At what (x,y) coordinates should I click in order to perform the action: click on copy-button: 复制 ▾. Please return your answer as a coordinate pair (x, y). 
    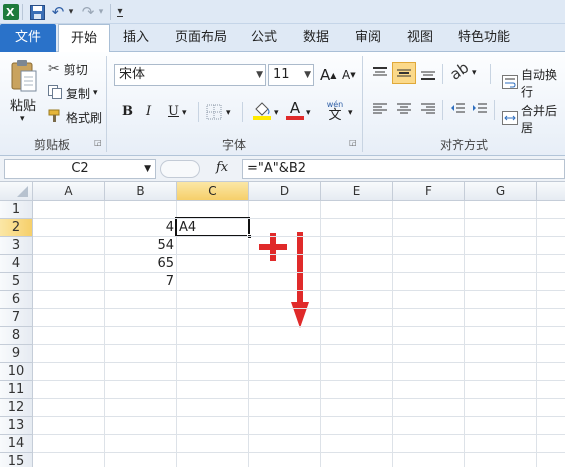
    Looking at the image, I should click on (73, 93).